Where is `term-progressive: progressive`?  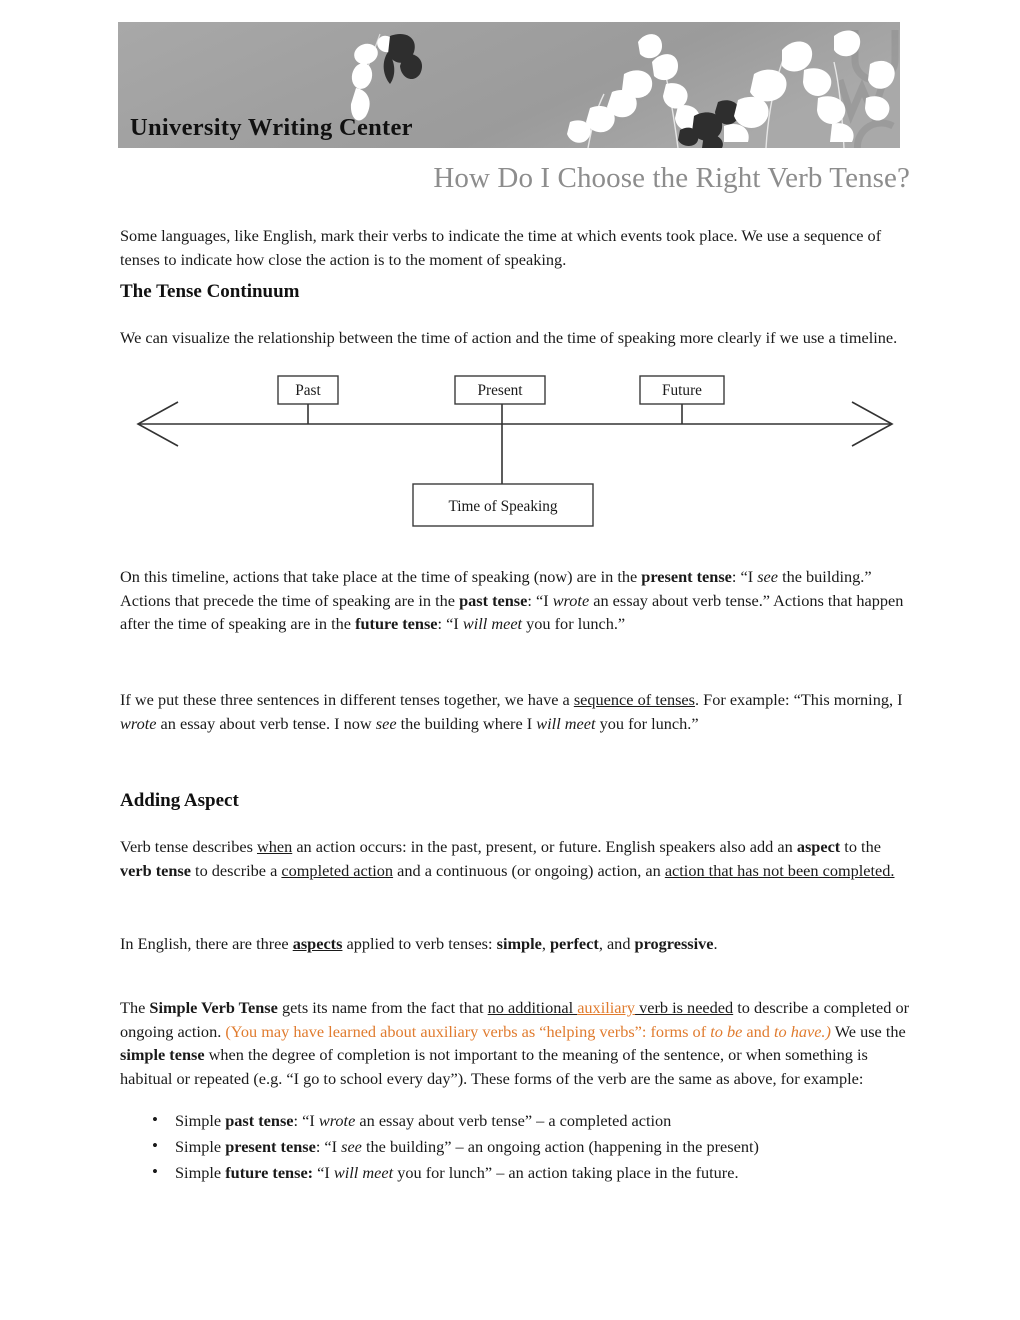
term-progressive: progressive is located at coordinates (674, 944).